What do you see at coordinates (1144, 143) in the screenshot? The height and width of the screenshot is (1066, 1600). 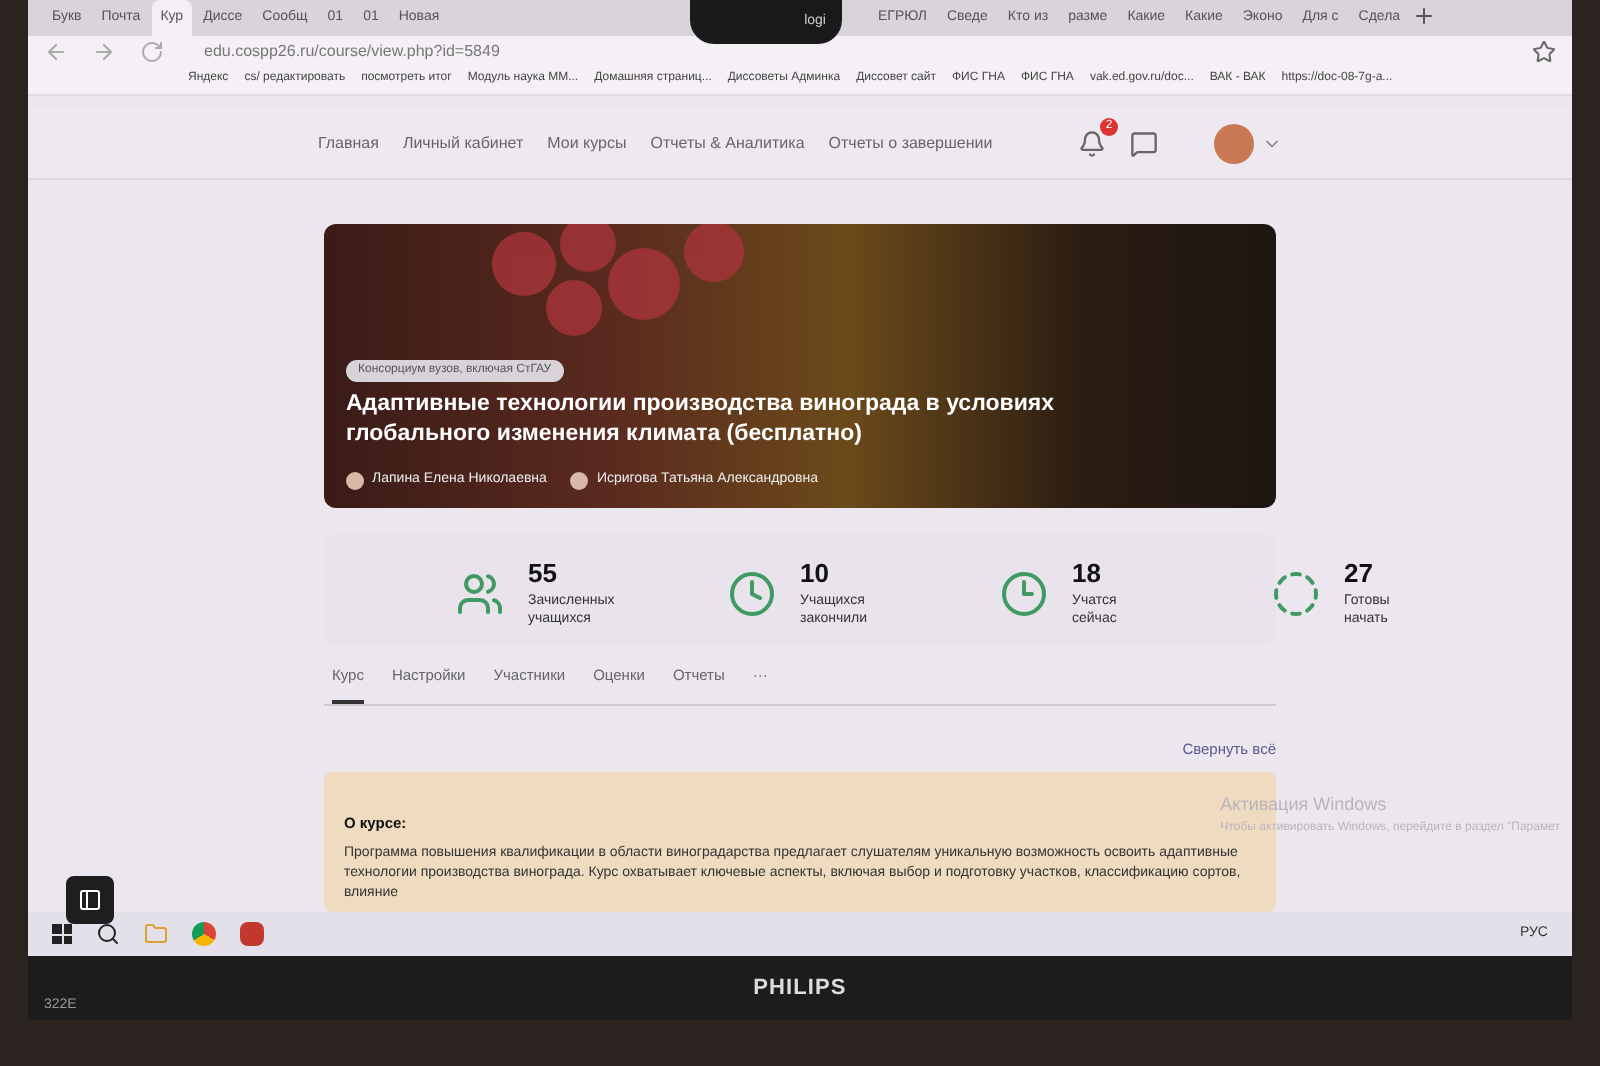 I see `chat-icon` at bounding box center [1144, 143].